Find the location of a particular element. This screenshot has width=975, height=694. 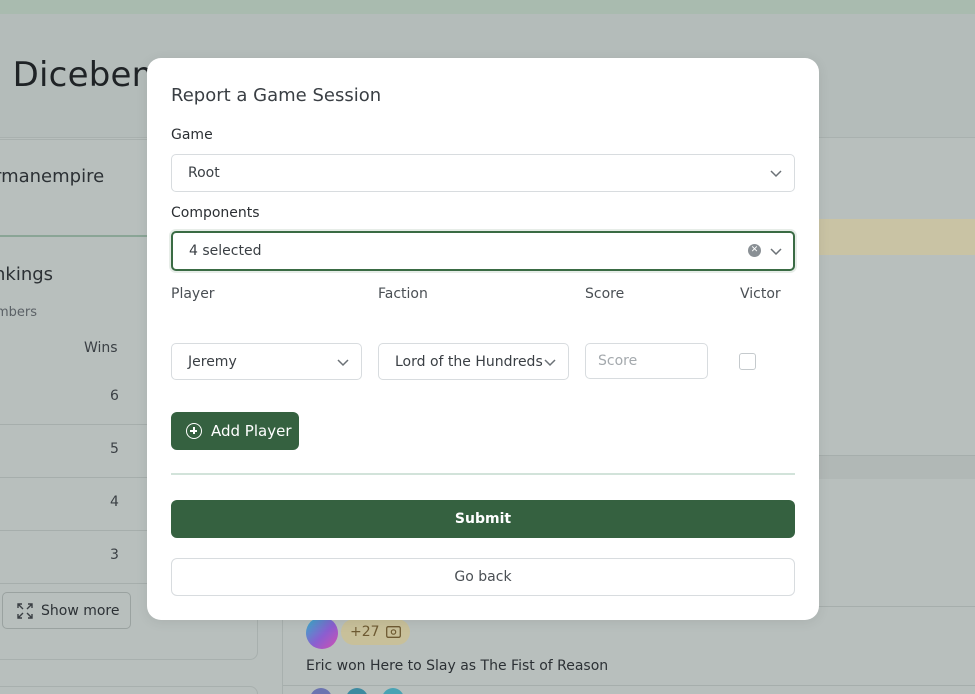

wins-value: 5 is located at coordinates (114, 449).